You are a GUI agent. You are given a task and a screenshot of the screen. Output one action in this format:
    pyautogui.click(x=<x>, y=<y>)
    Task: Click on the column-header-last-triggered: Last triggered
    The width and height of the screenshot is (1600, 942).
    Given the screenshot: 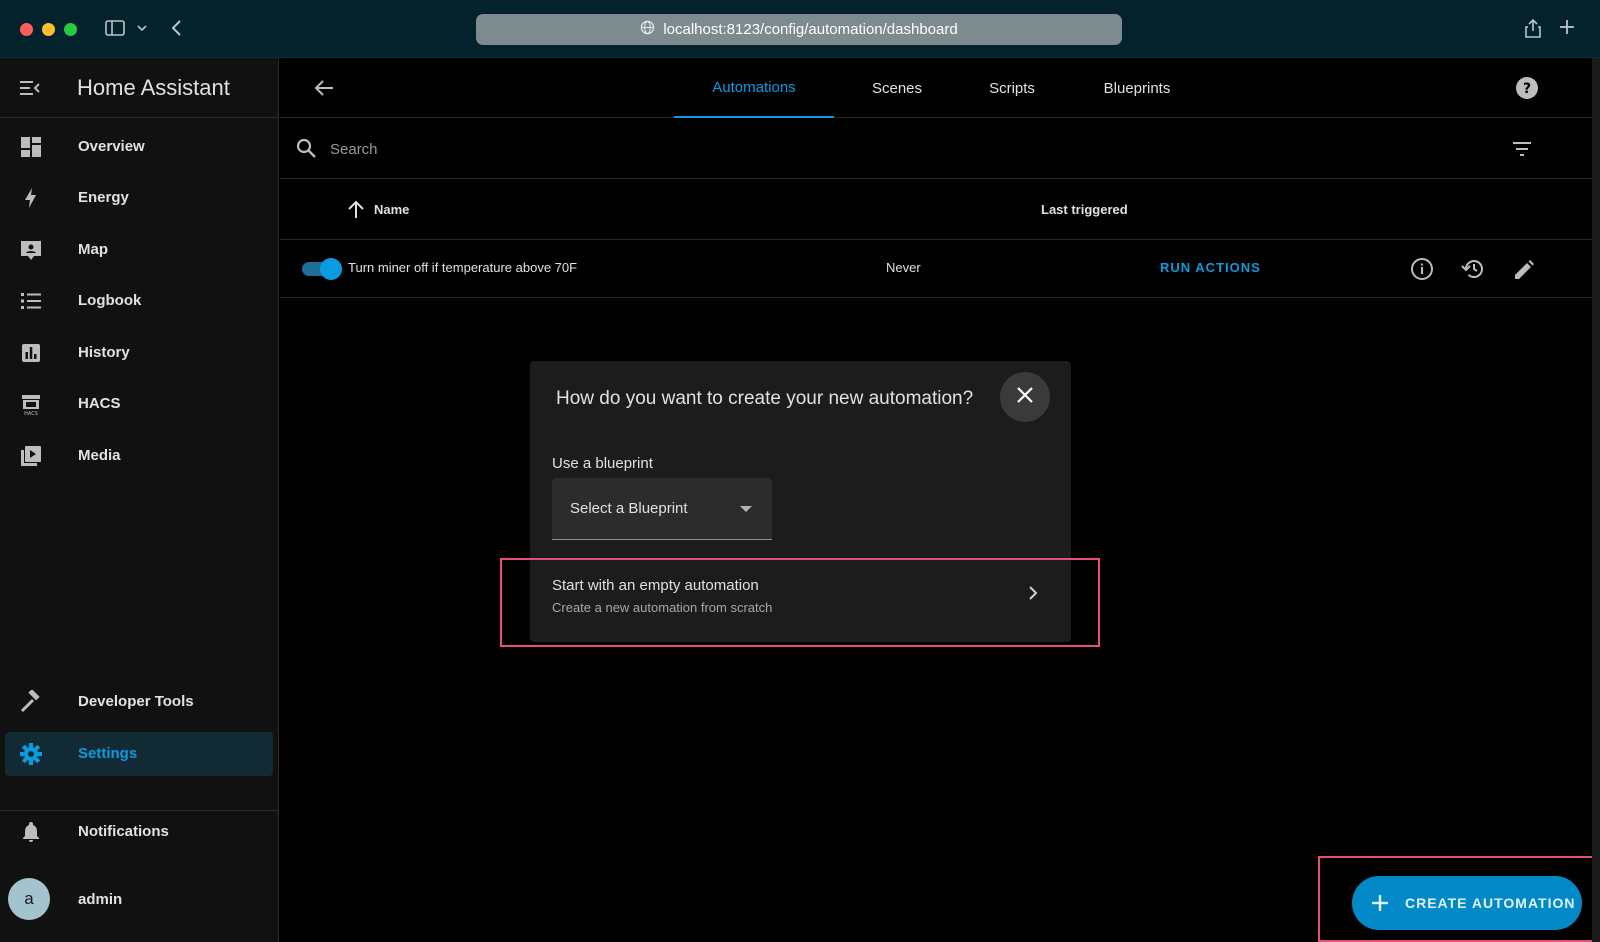 What is the action you would take?
    pyautogui.click(x=1084, y=209)
    